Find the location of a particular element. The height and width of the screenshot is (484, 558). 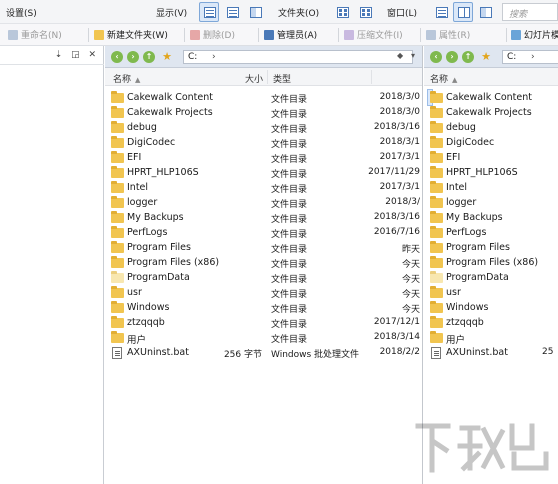

new-folder-button: 新建文件夹(W) is located at coordinates (131, 34).